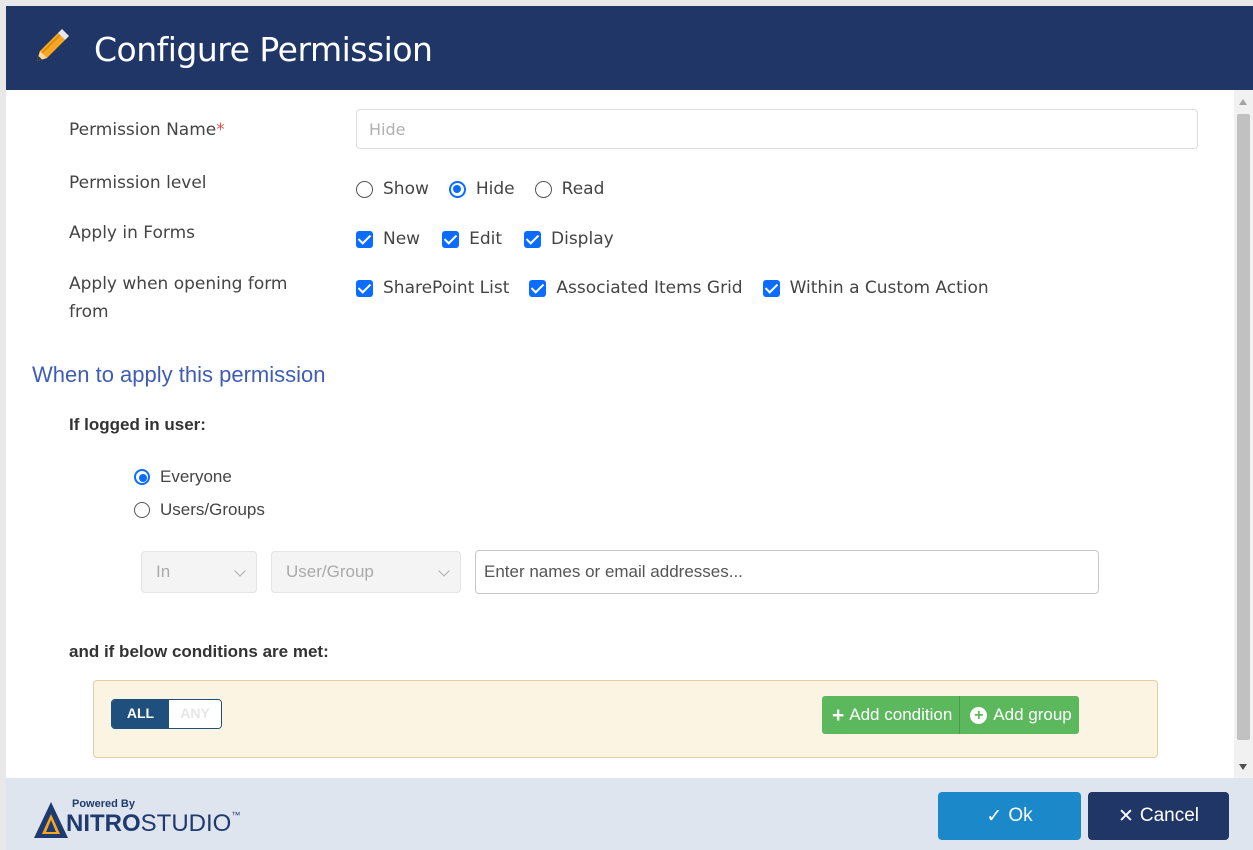  Describe the element at coordinates (1032, 714) in the screenshot. I see `button-label: Add group` at that location.